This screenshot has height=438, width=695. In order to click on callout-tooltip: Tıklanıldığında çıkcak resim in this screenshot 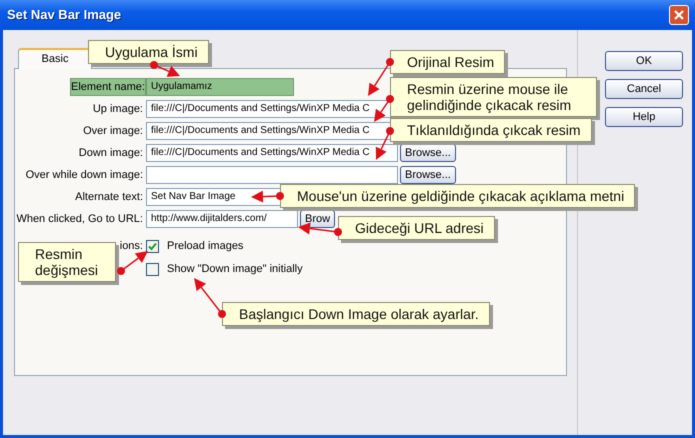, I will do `click(491, 130)`.